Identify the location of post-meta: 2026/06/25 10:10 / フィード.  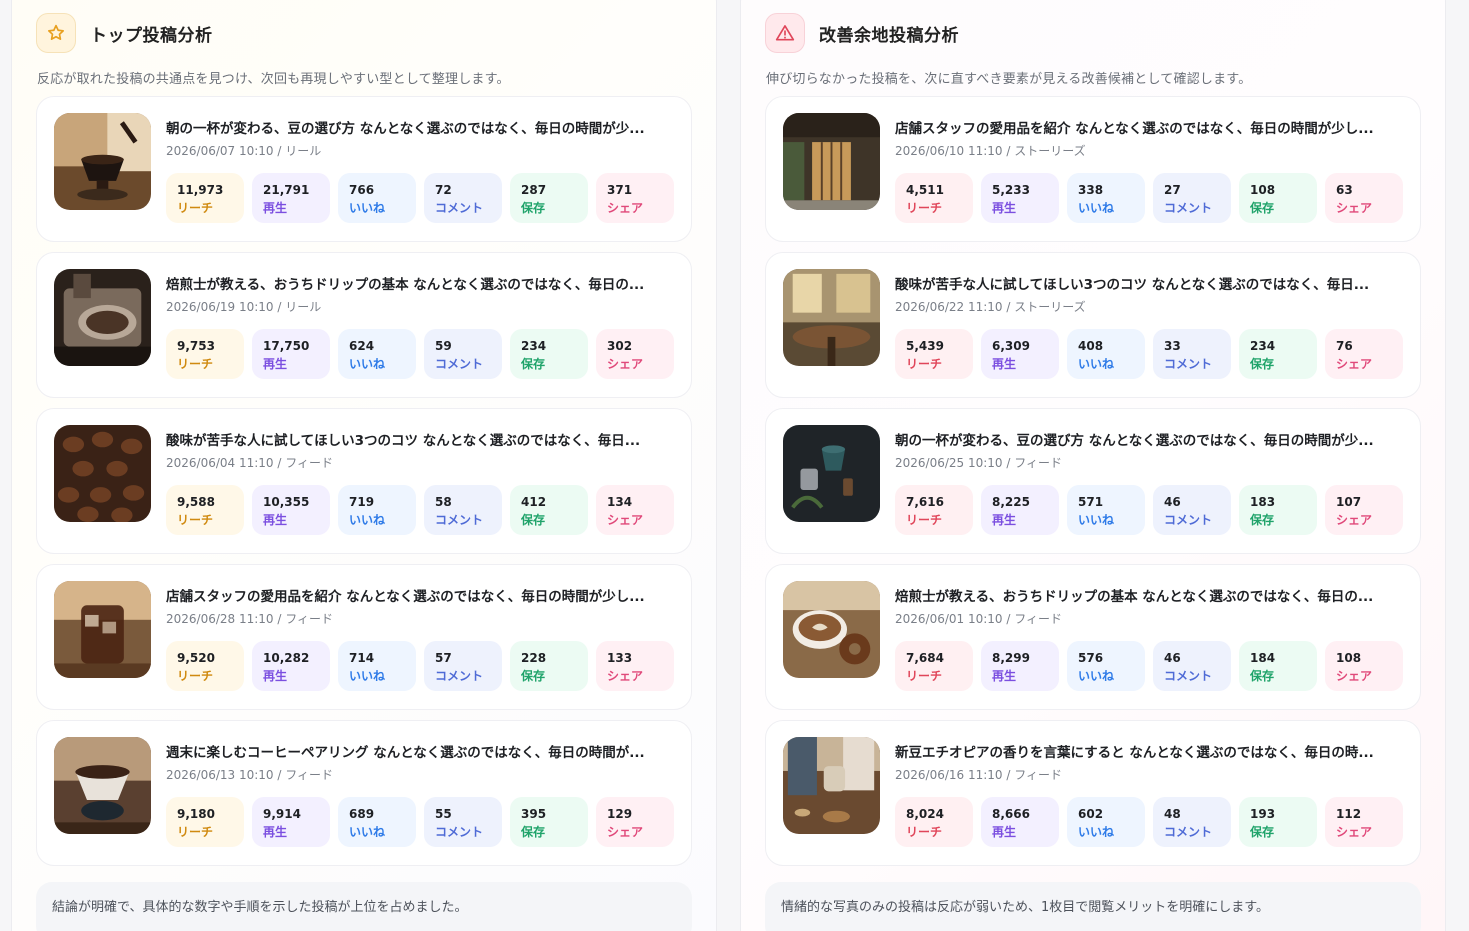
(978, 463).